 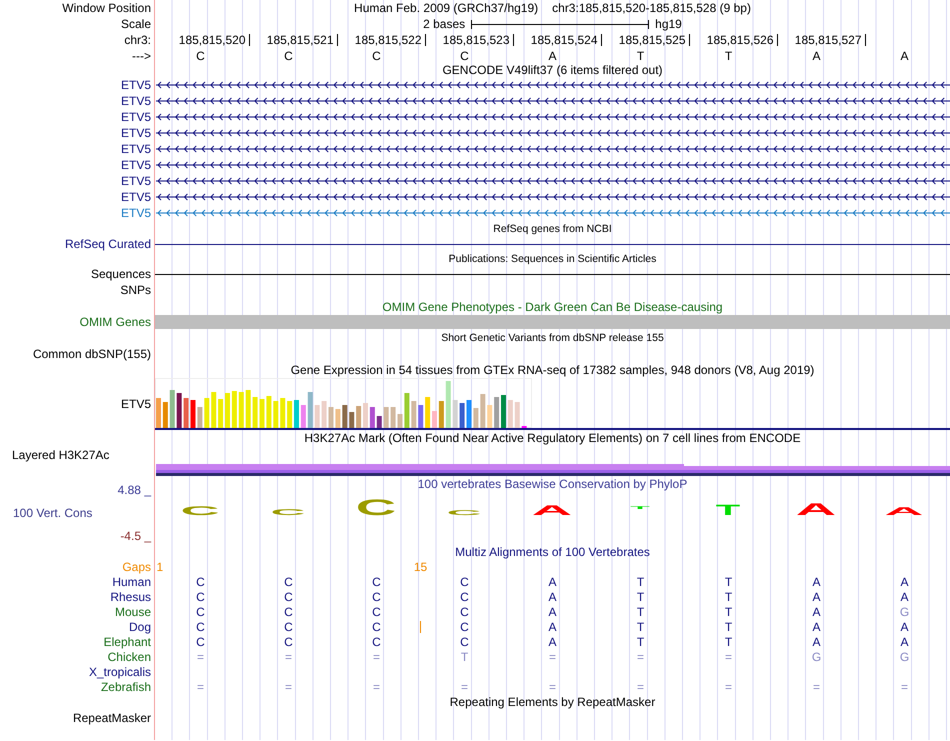 I want to click on coordinate-label: 185,815,525, so click(x=652, y=40).